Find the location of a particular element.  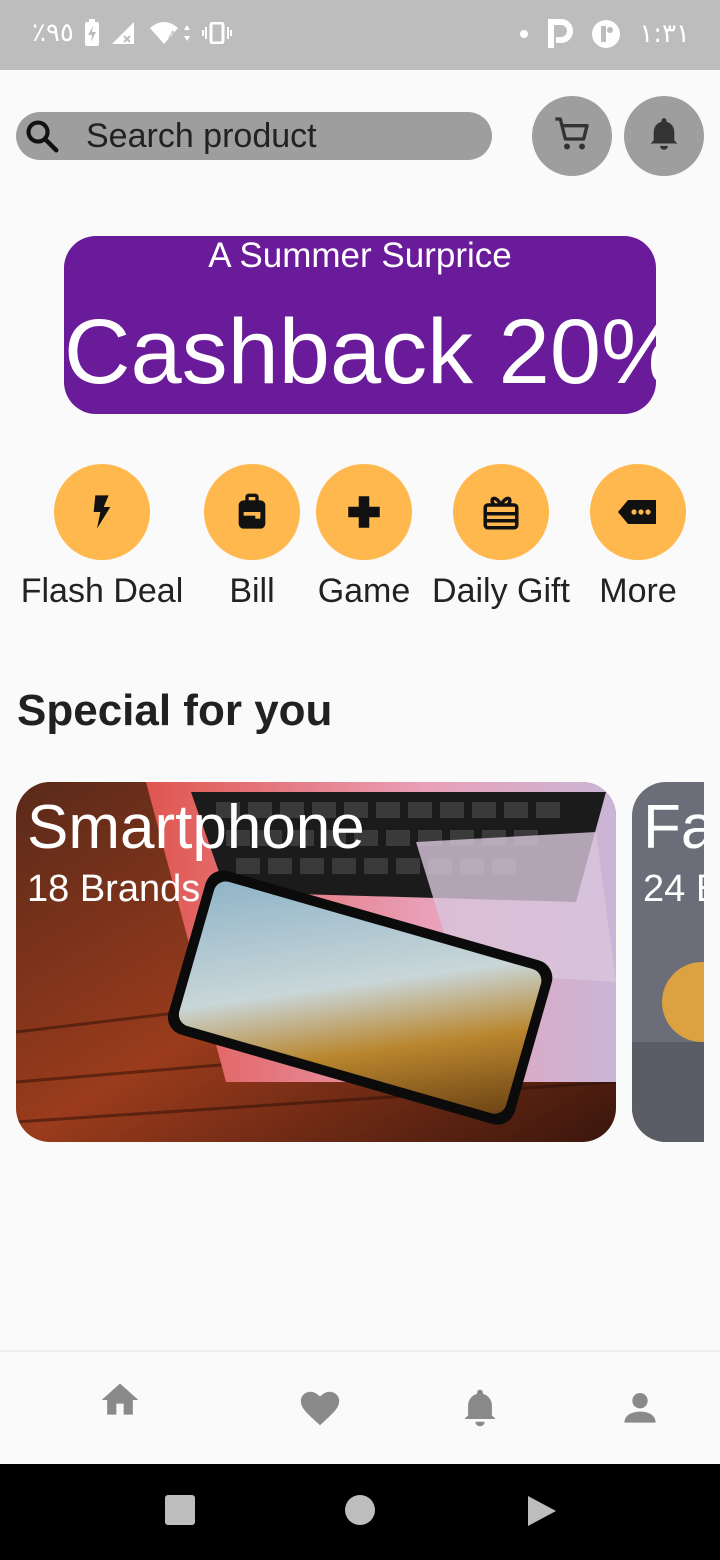

recents-button is located at coordinates (180, 1512).